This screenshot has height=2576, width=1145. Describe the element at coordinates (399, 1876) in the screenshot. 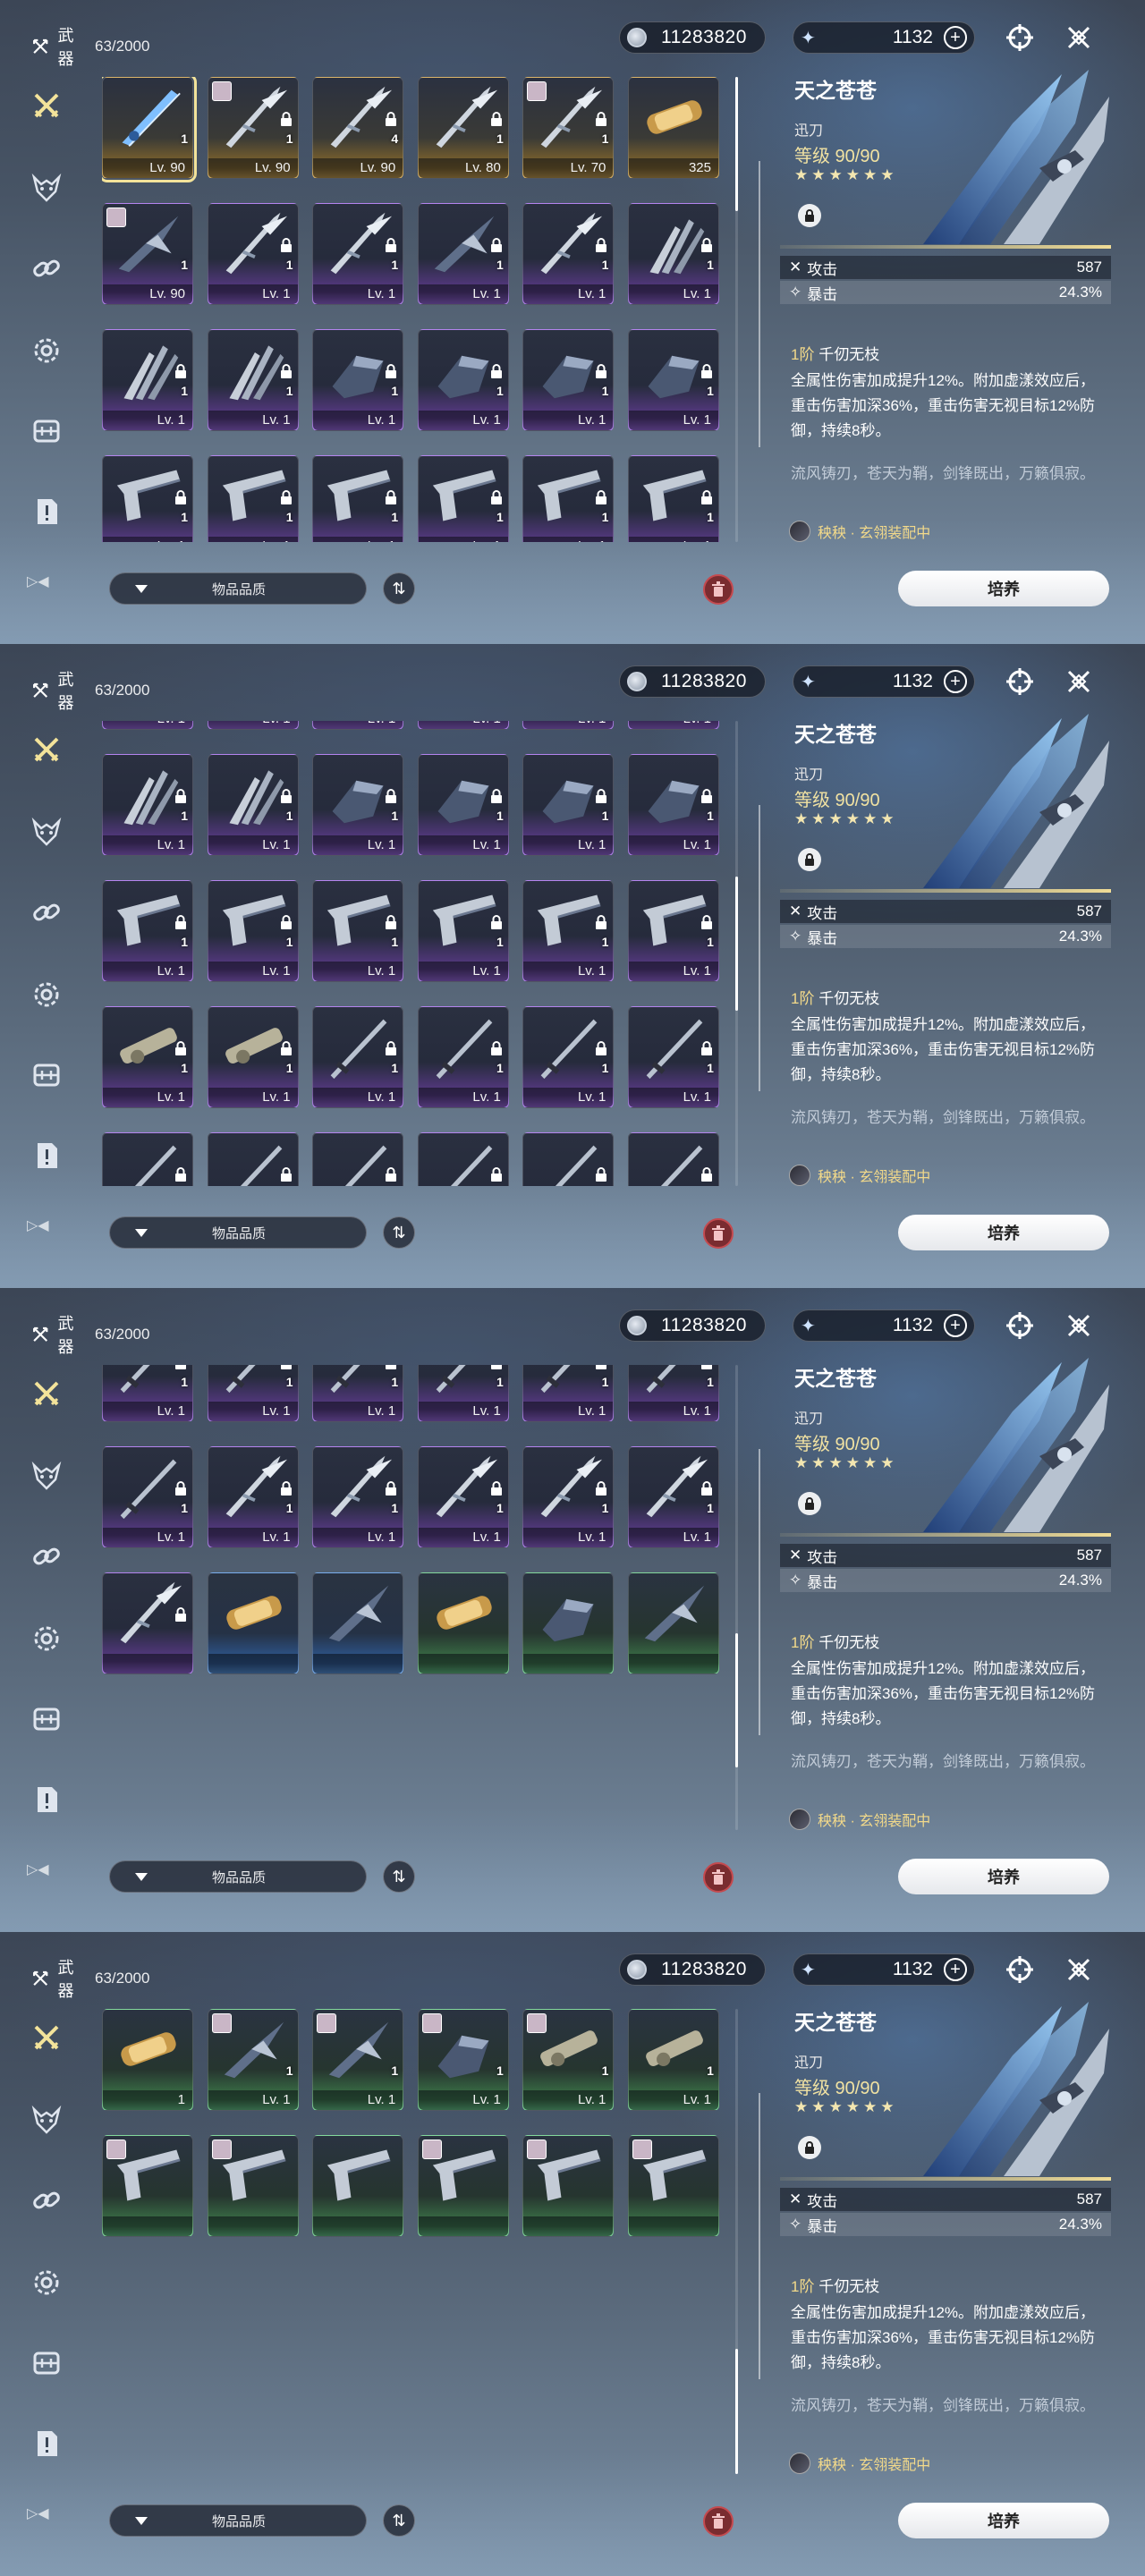

I see `sort-order-button: ⇅` at that location.